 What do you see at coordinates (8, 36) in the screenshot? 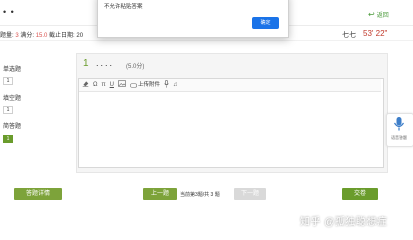
I see `question-count-label: 题量:` at bounding box center [8, 36].